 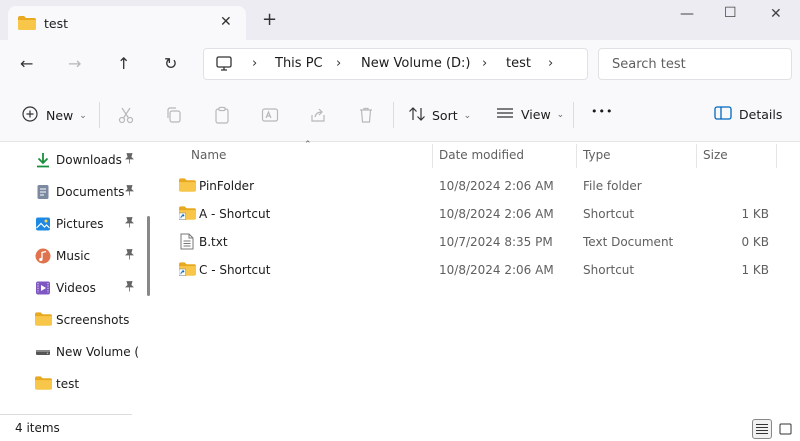 I want to click on table-row: PinFolder 10/8/2024 2:06 AM File folder, so click(x=481, y=186).